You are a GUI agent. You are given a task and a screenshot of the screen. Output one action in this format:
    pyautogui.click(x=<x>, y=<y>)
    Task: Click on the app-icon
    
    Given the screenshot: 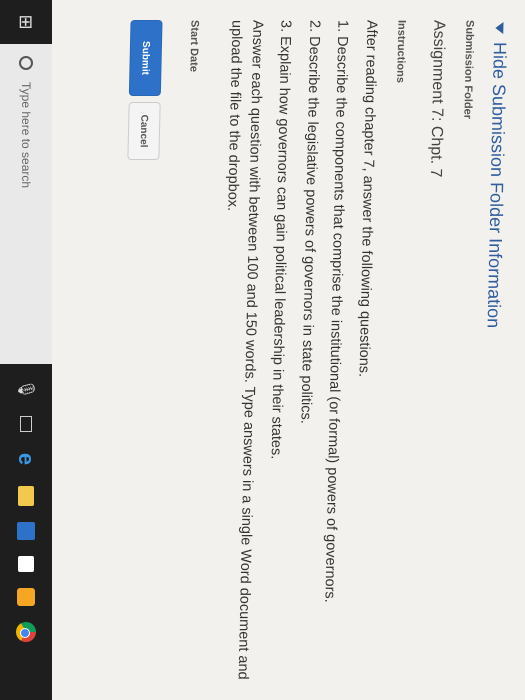 What is the action you would take?
    pyautogui.click(x=26, y=564)
    